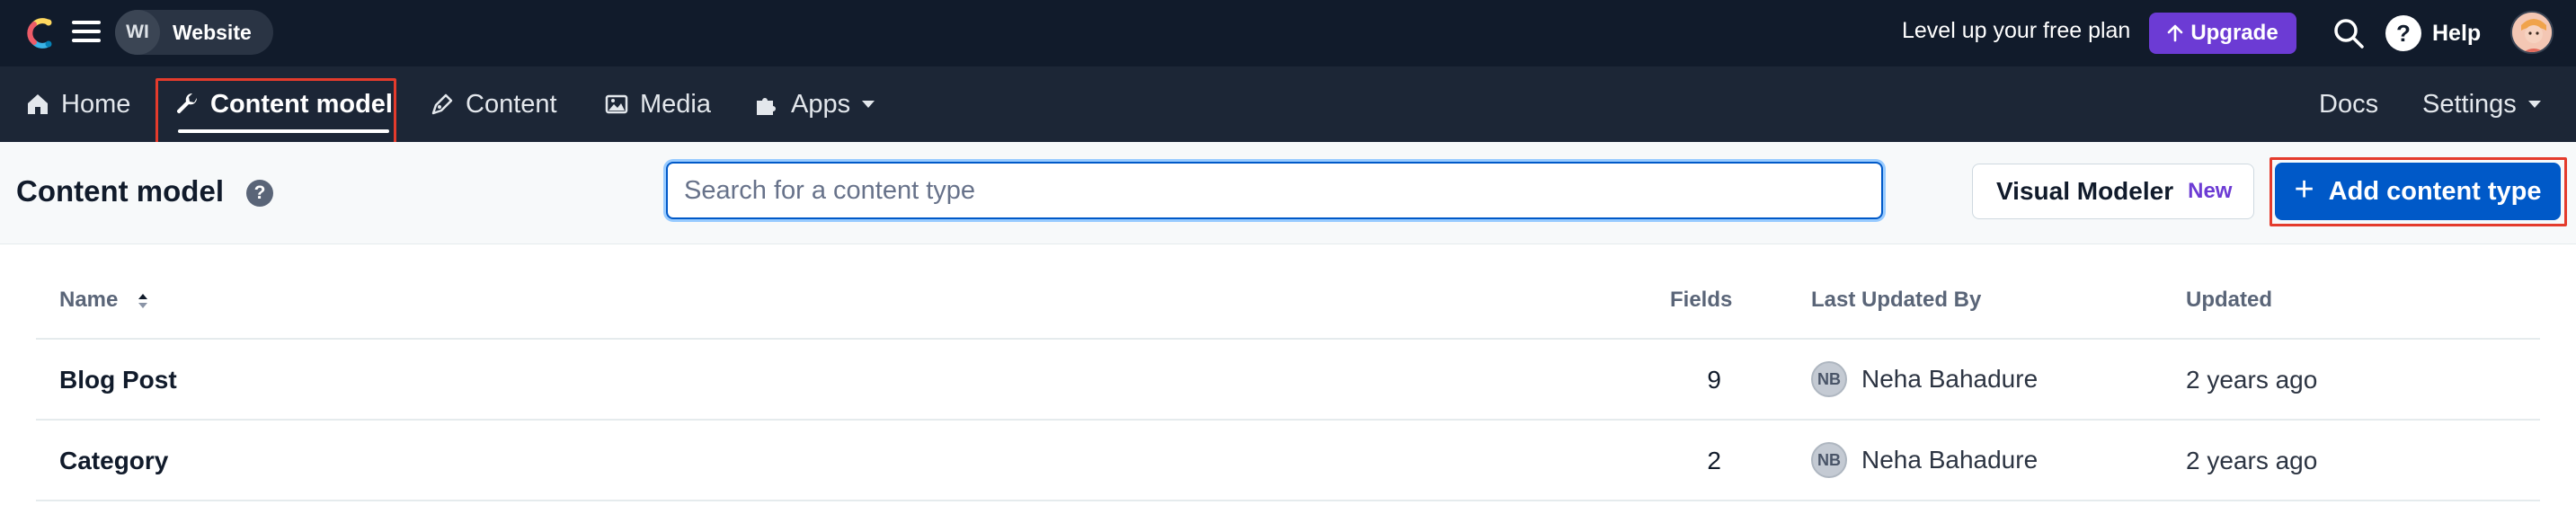 Image resolution: width=2576 pixels, height=505 pixels. Describe the element at coordinates (1714, 380) in the screenshot. I see `fields-count: 9` at that location.